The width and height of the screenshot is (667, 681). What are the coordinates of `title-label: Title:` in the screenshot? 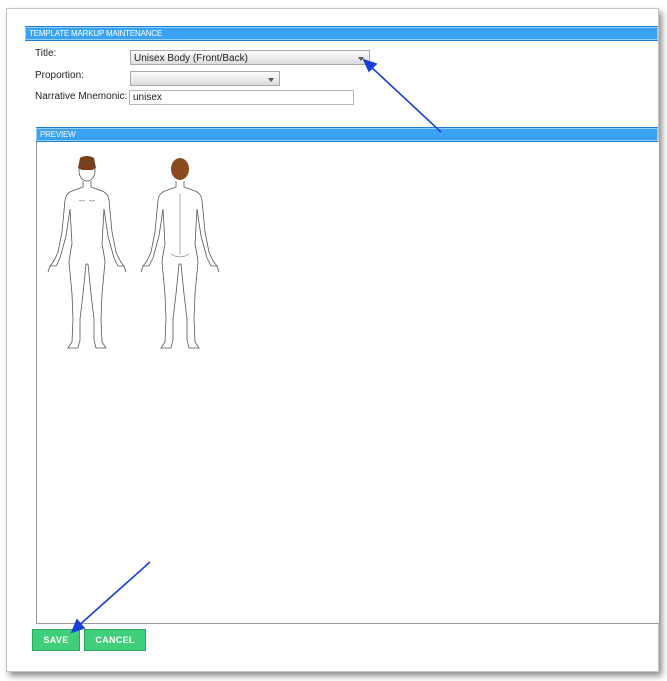 It's located at (46, 53).